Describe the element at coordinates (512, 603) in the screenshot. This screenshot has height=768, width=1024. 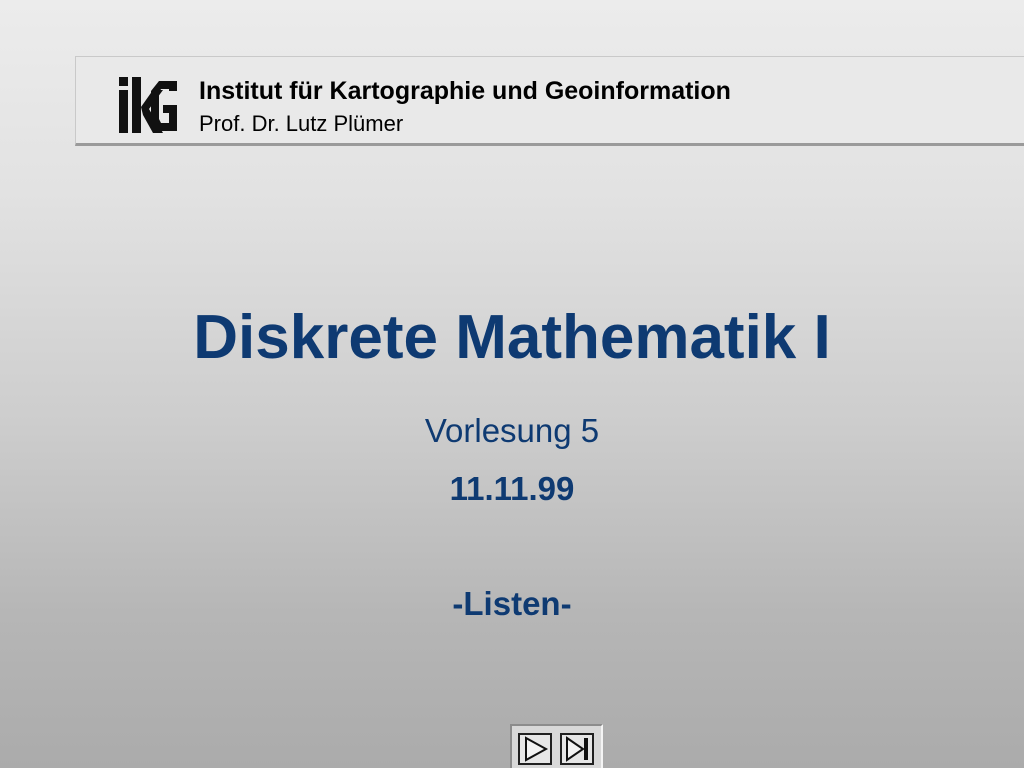
I see `lecture-topic: -Listen-` at that location.